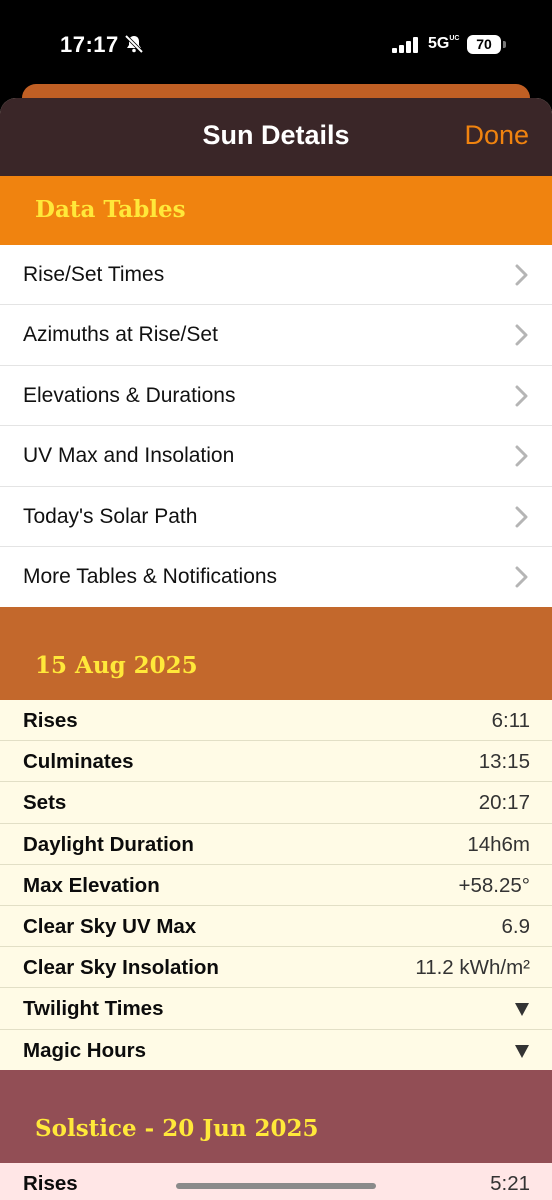 This screenshot has height=1200, width=552. What do you see at coordinates (276, 335) in the screenshot?
I see `menu-item-azimuths: Azimuths at Rise/Set` at bounding box center [276, 335].